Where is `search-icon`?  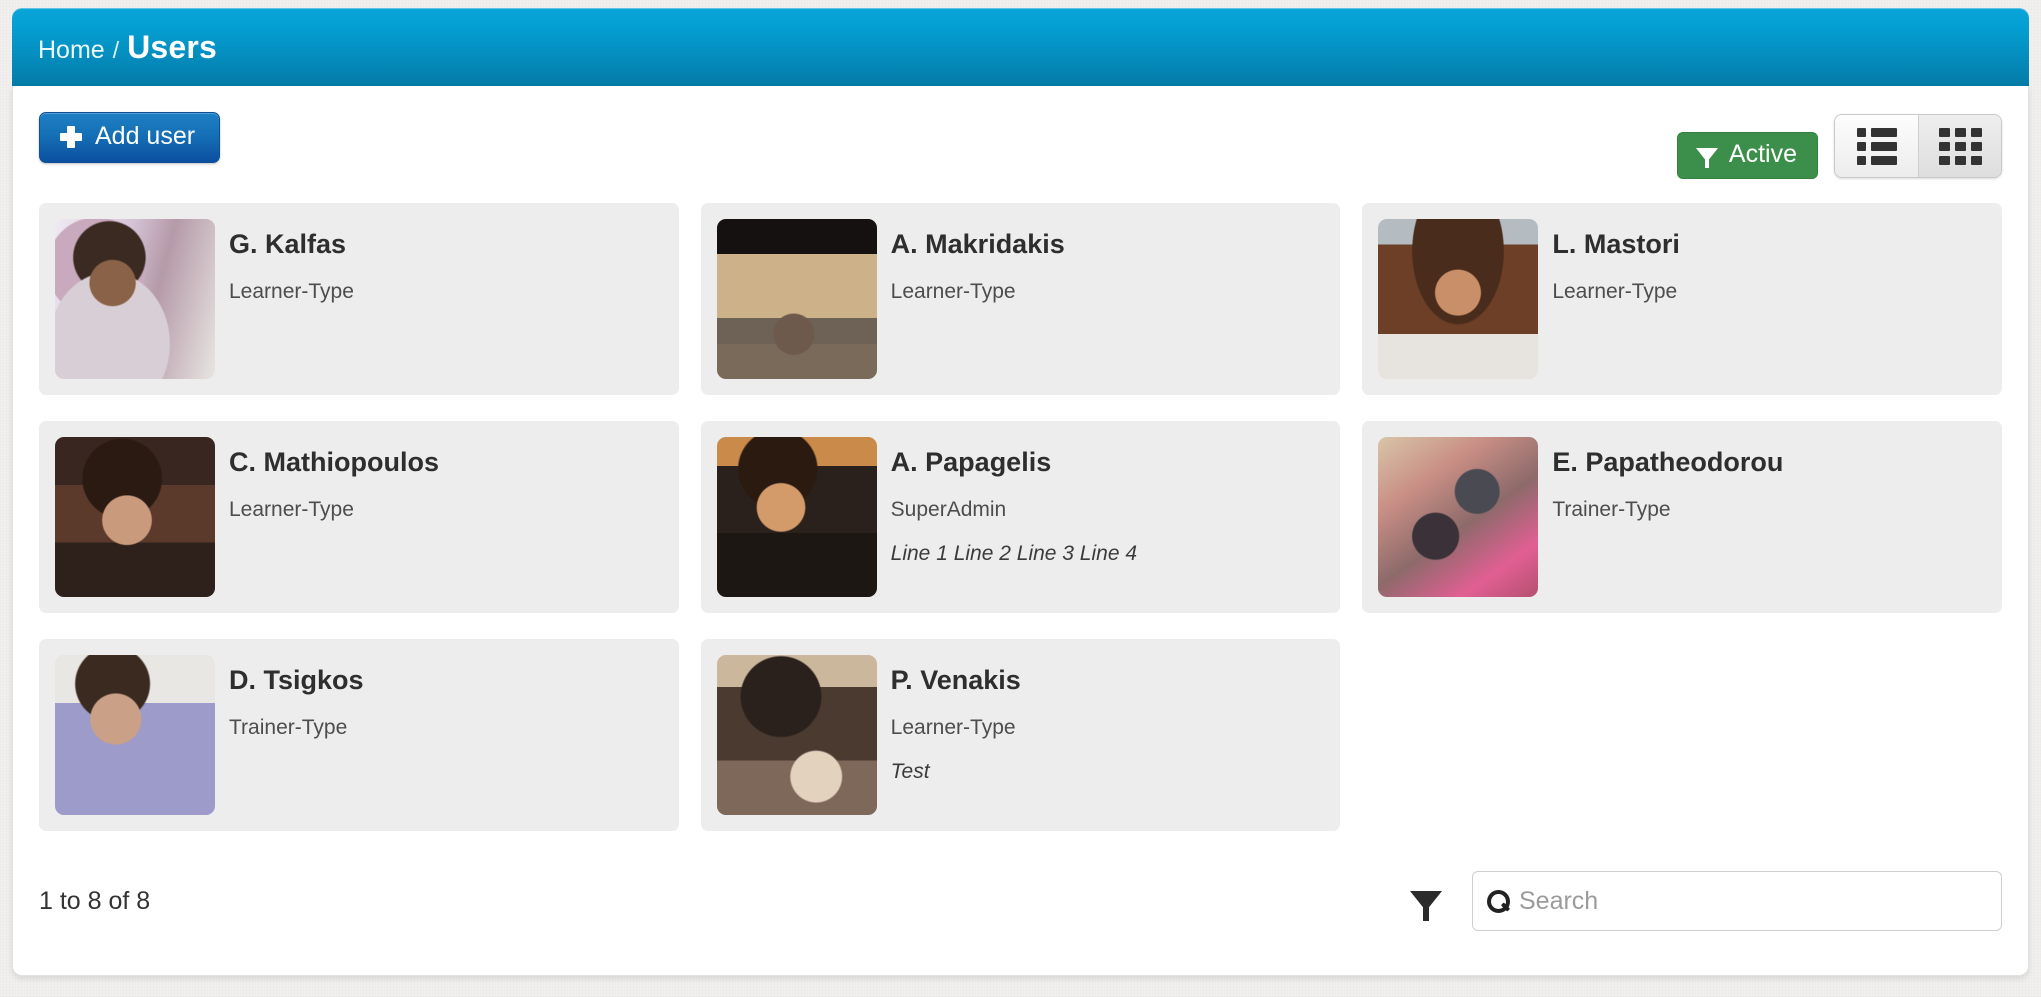
search-icon is located at coordinates (1498, 901).